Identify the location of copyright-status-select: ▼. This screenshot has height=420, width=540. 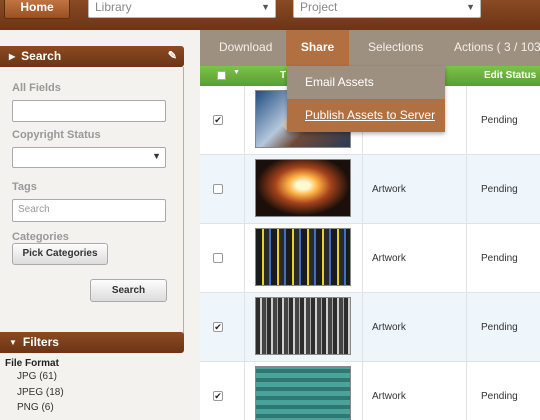
(89, 157).